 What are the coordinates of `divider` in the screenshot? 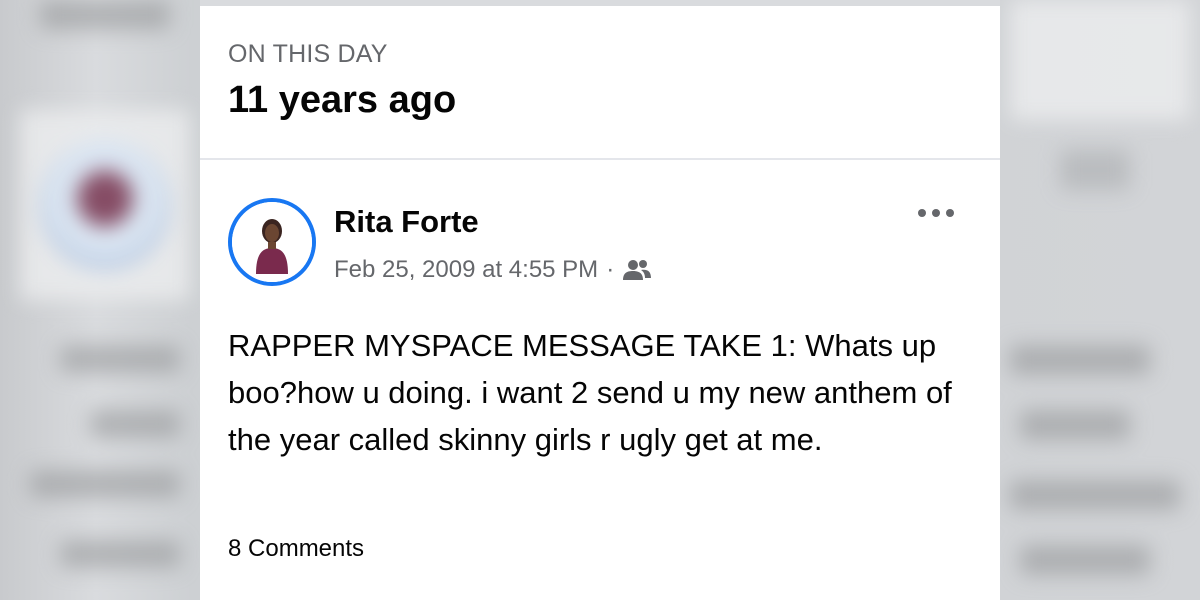 It's located at (600, 159).